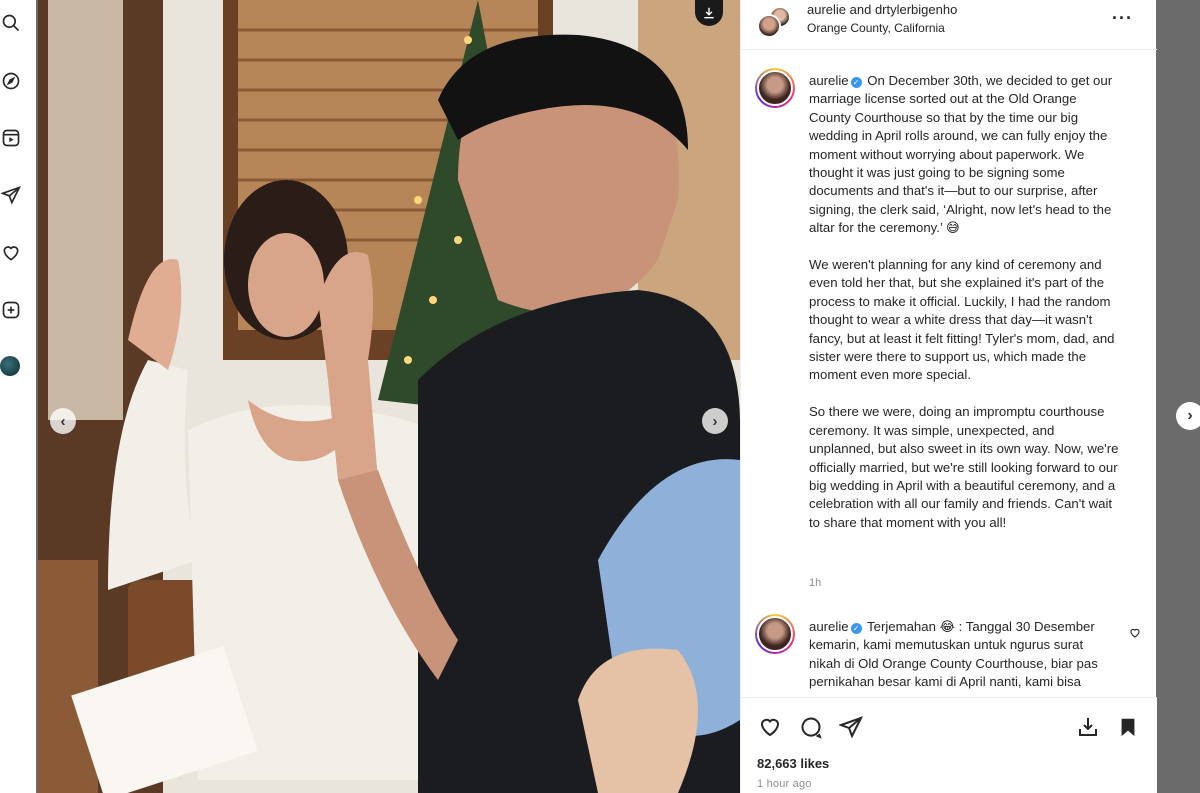 The height and width of the screenshot is (793, 1200). I want to click on notifications-icon, so click(11, 253).